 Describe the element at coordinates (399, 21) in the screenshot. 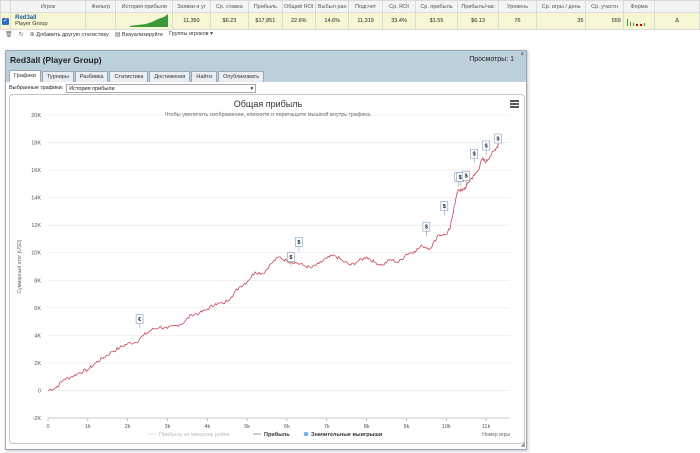

I see `avg-roi-cell: 33.4%` at that location.